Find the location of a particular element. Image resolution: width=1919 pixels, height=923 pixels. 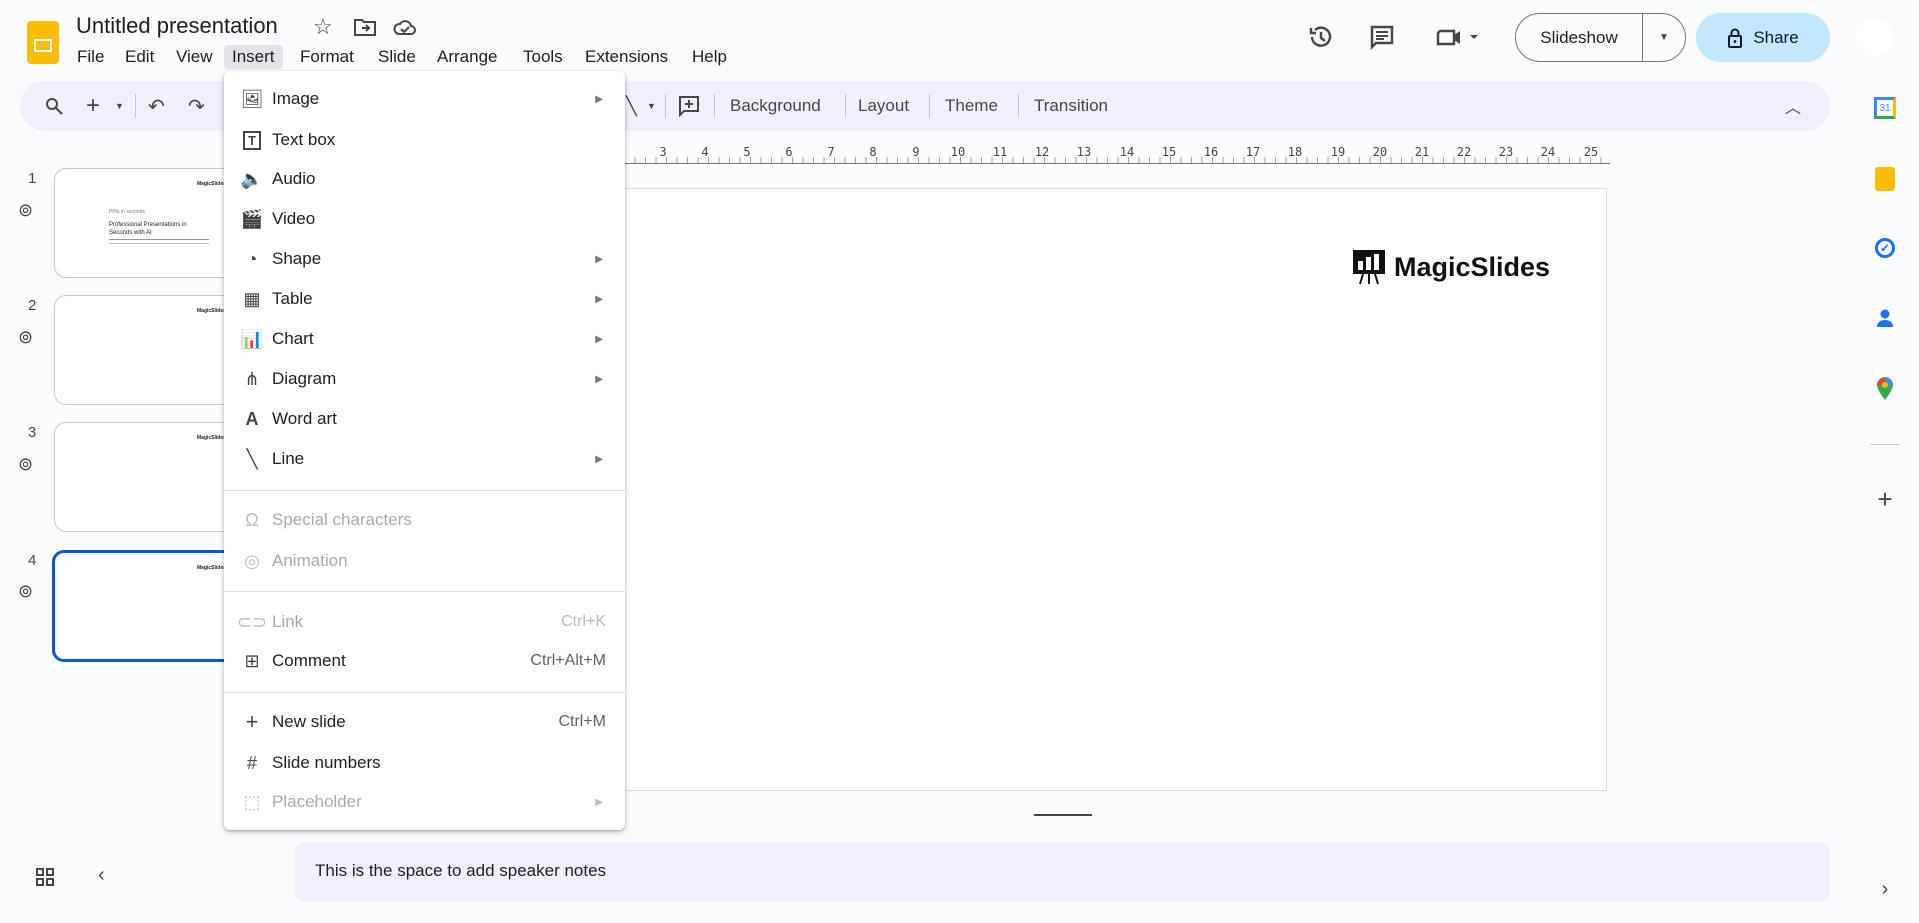

calendar-icon: 31 is located at coordinates (1885, 108).